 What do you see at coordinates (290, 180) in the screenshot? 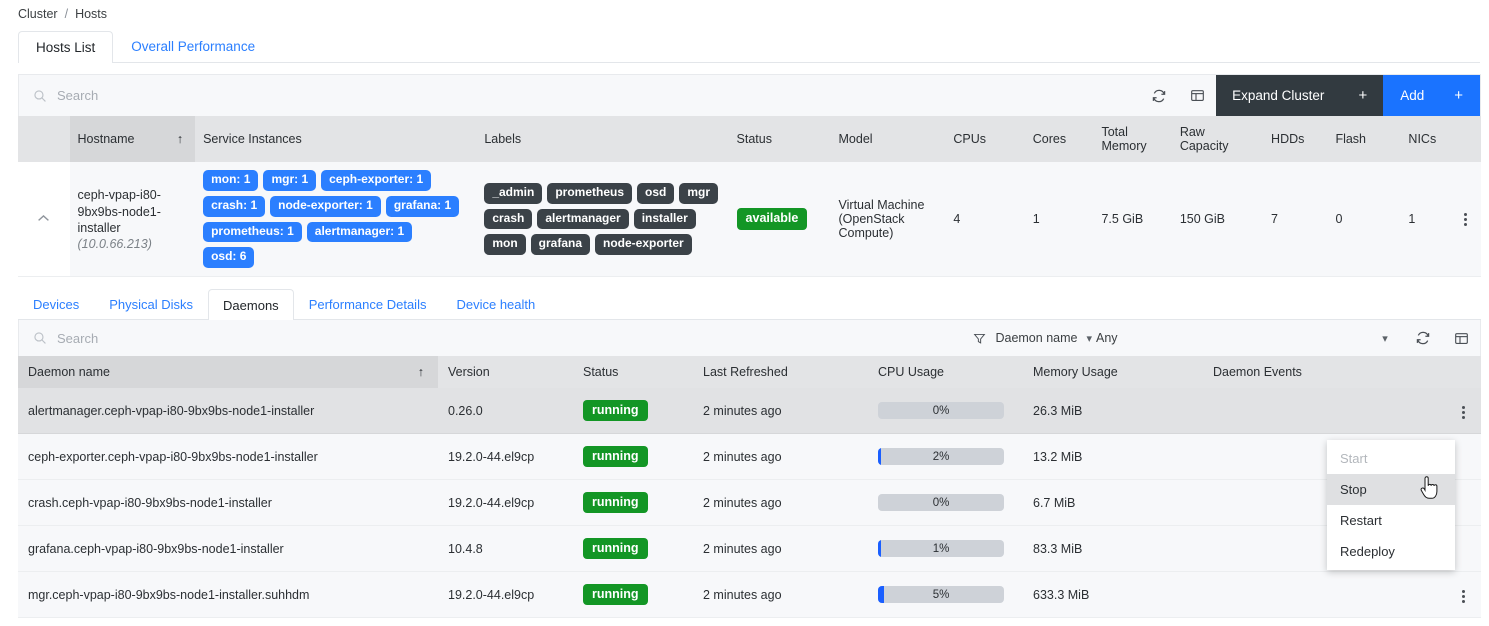
I see `service-chip: mgr: 1` at bounding box center [290, 180].